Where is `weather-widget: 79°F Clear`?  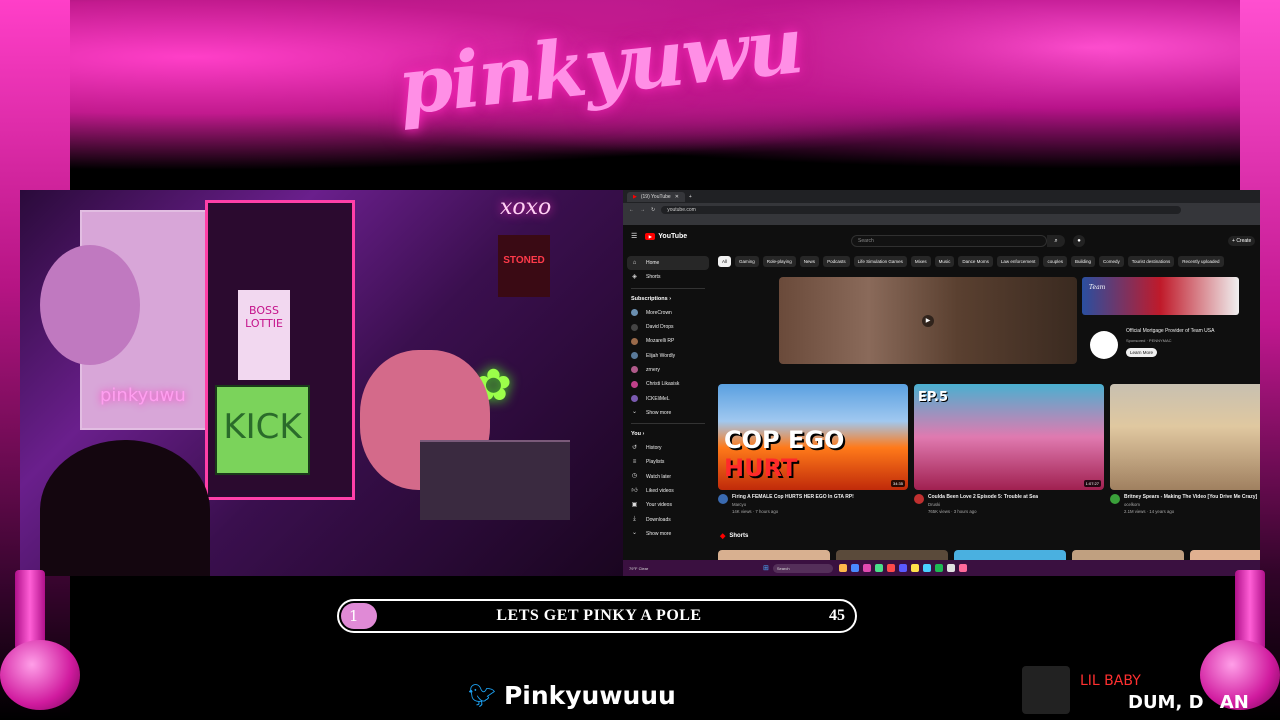 weather-widget: 79°F Clear is located at coordinates (693, 568).